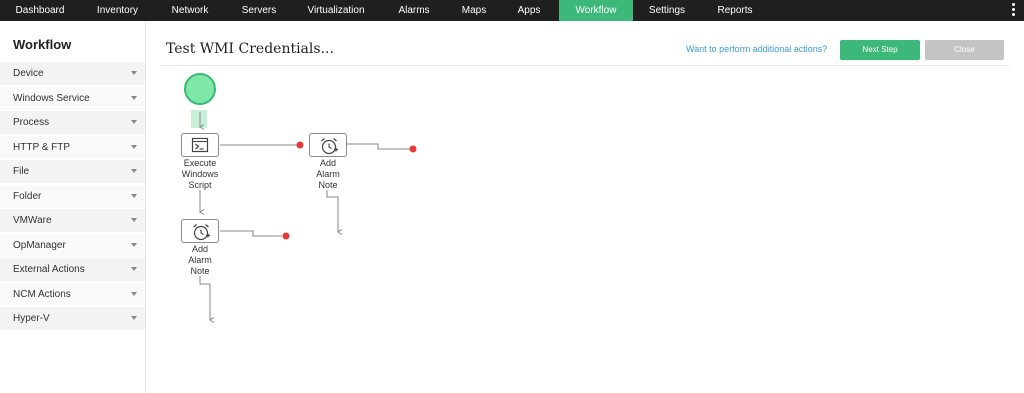  Describe the element at coordinates (667, 10) in the screenshot. I see `nav-settings: Settings` at that location.